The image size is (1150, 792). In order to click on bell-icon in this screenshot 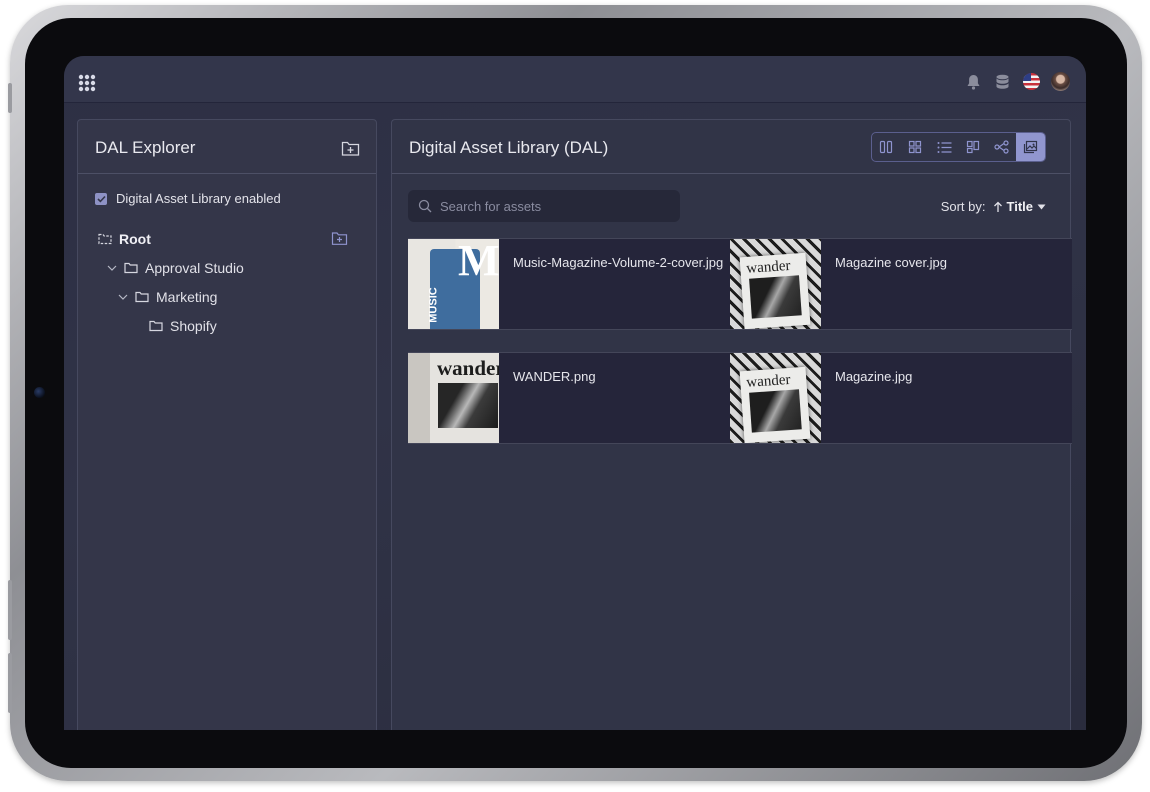, I will do `click(973, 81)`.